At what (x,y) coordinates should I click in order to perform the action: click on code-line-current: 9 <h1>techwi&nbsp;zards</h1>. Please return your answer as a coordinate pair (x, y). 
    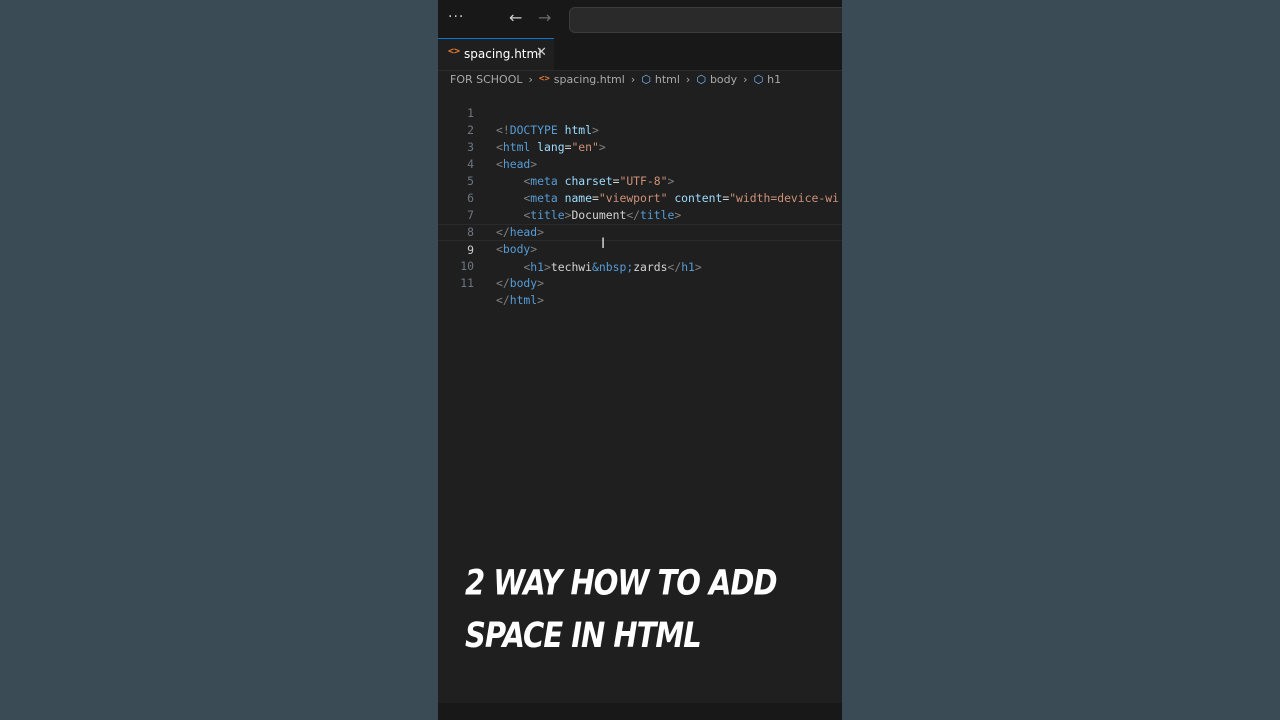
    Looking at the image, I should click on (640, 249).